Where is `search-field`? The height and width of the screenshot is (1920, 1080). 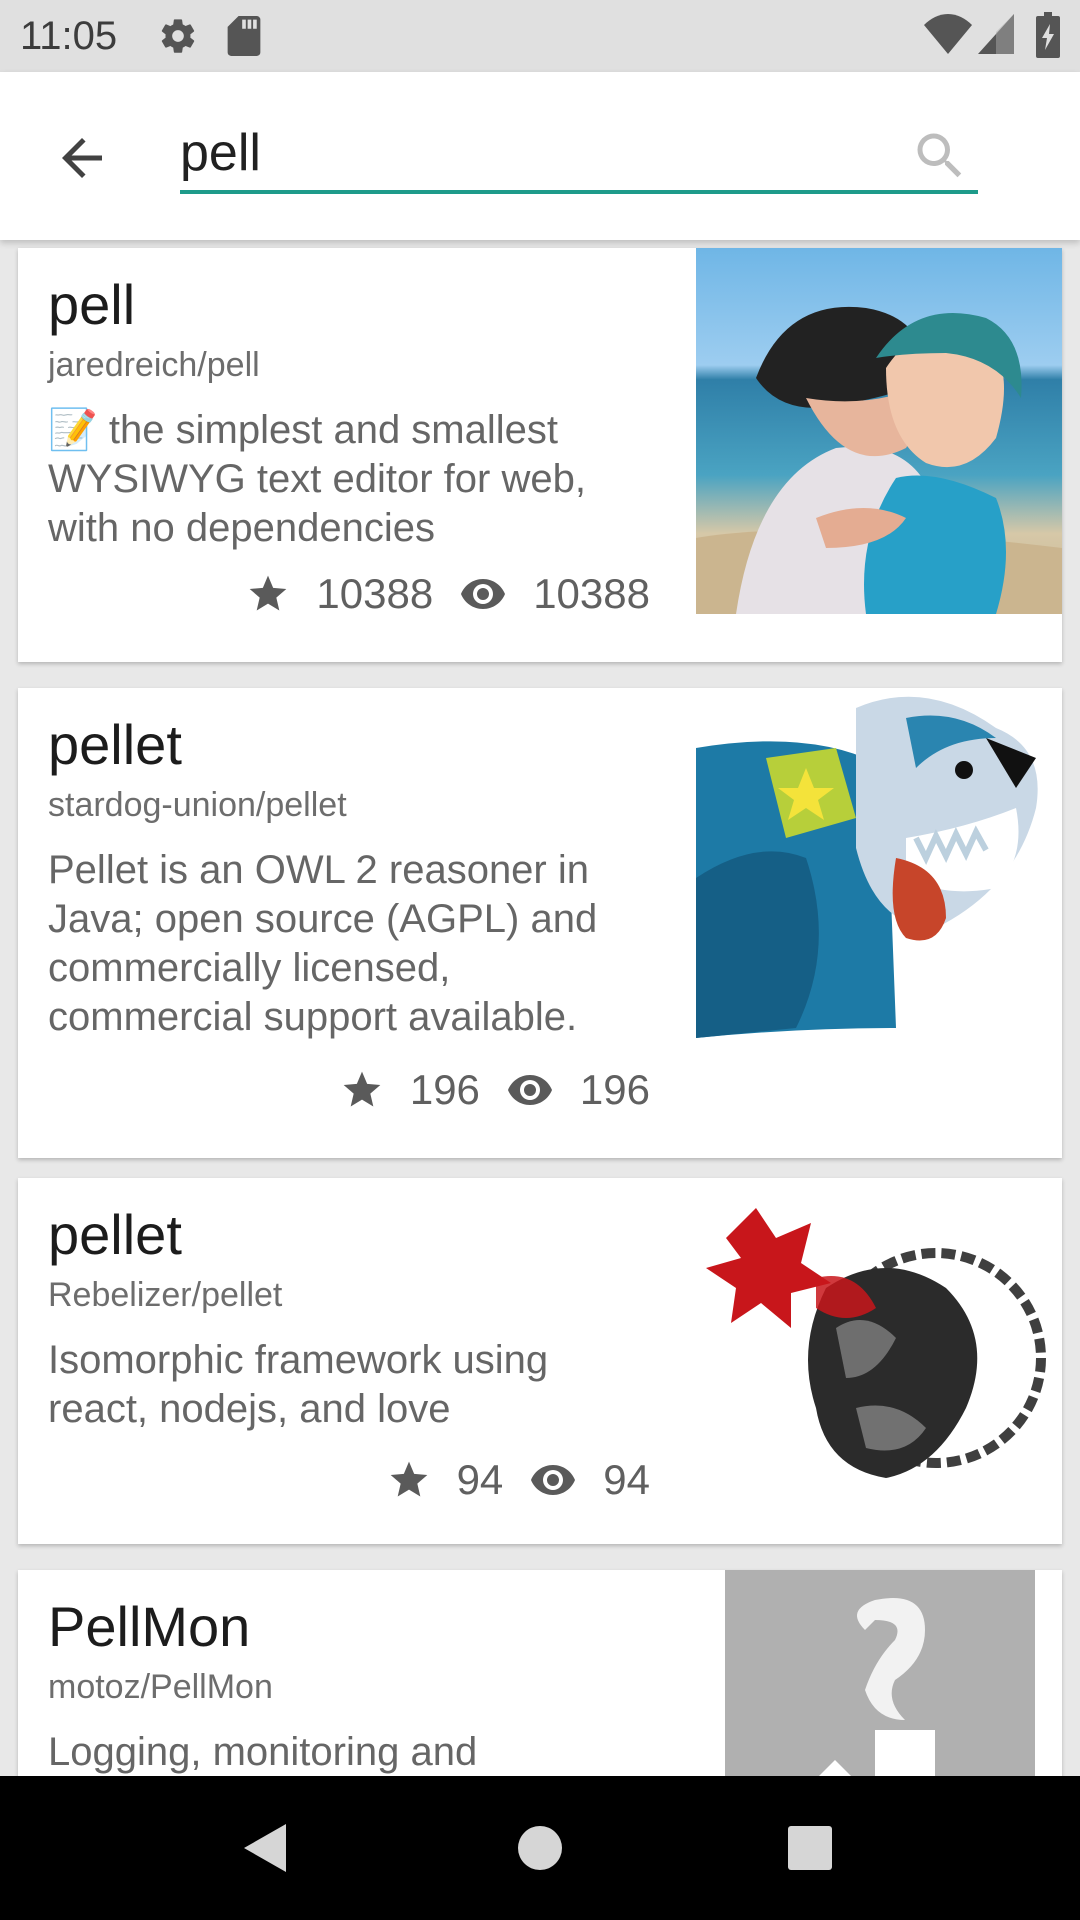 search-field is located at coordinates (579, 157).